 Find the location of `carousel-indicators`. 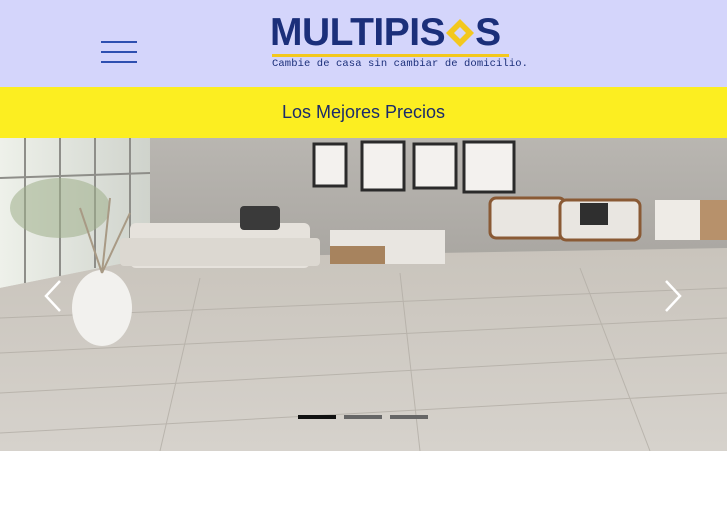

carousel-indicators is located at coordinates (363, 417).